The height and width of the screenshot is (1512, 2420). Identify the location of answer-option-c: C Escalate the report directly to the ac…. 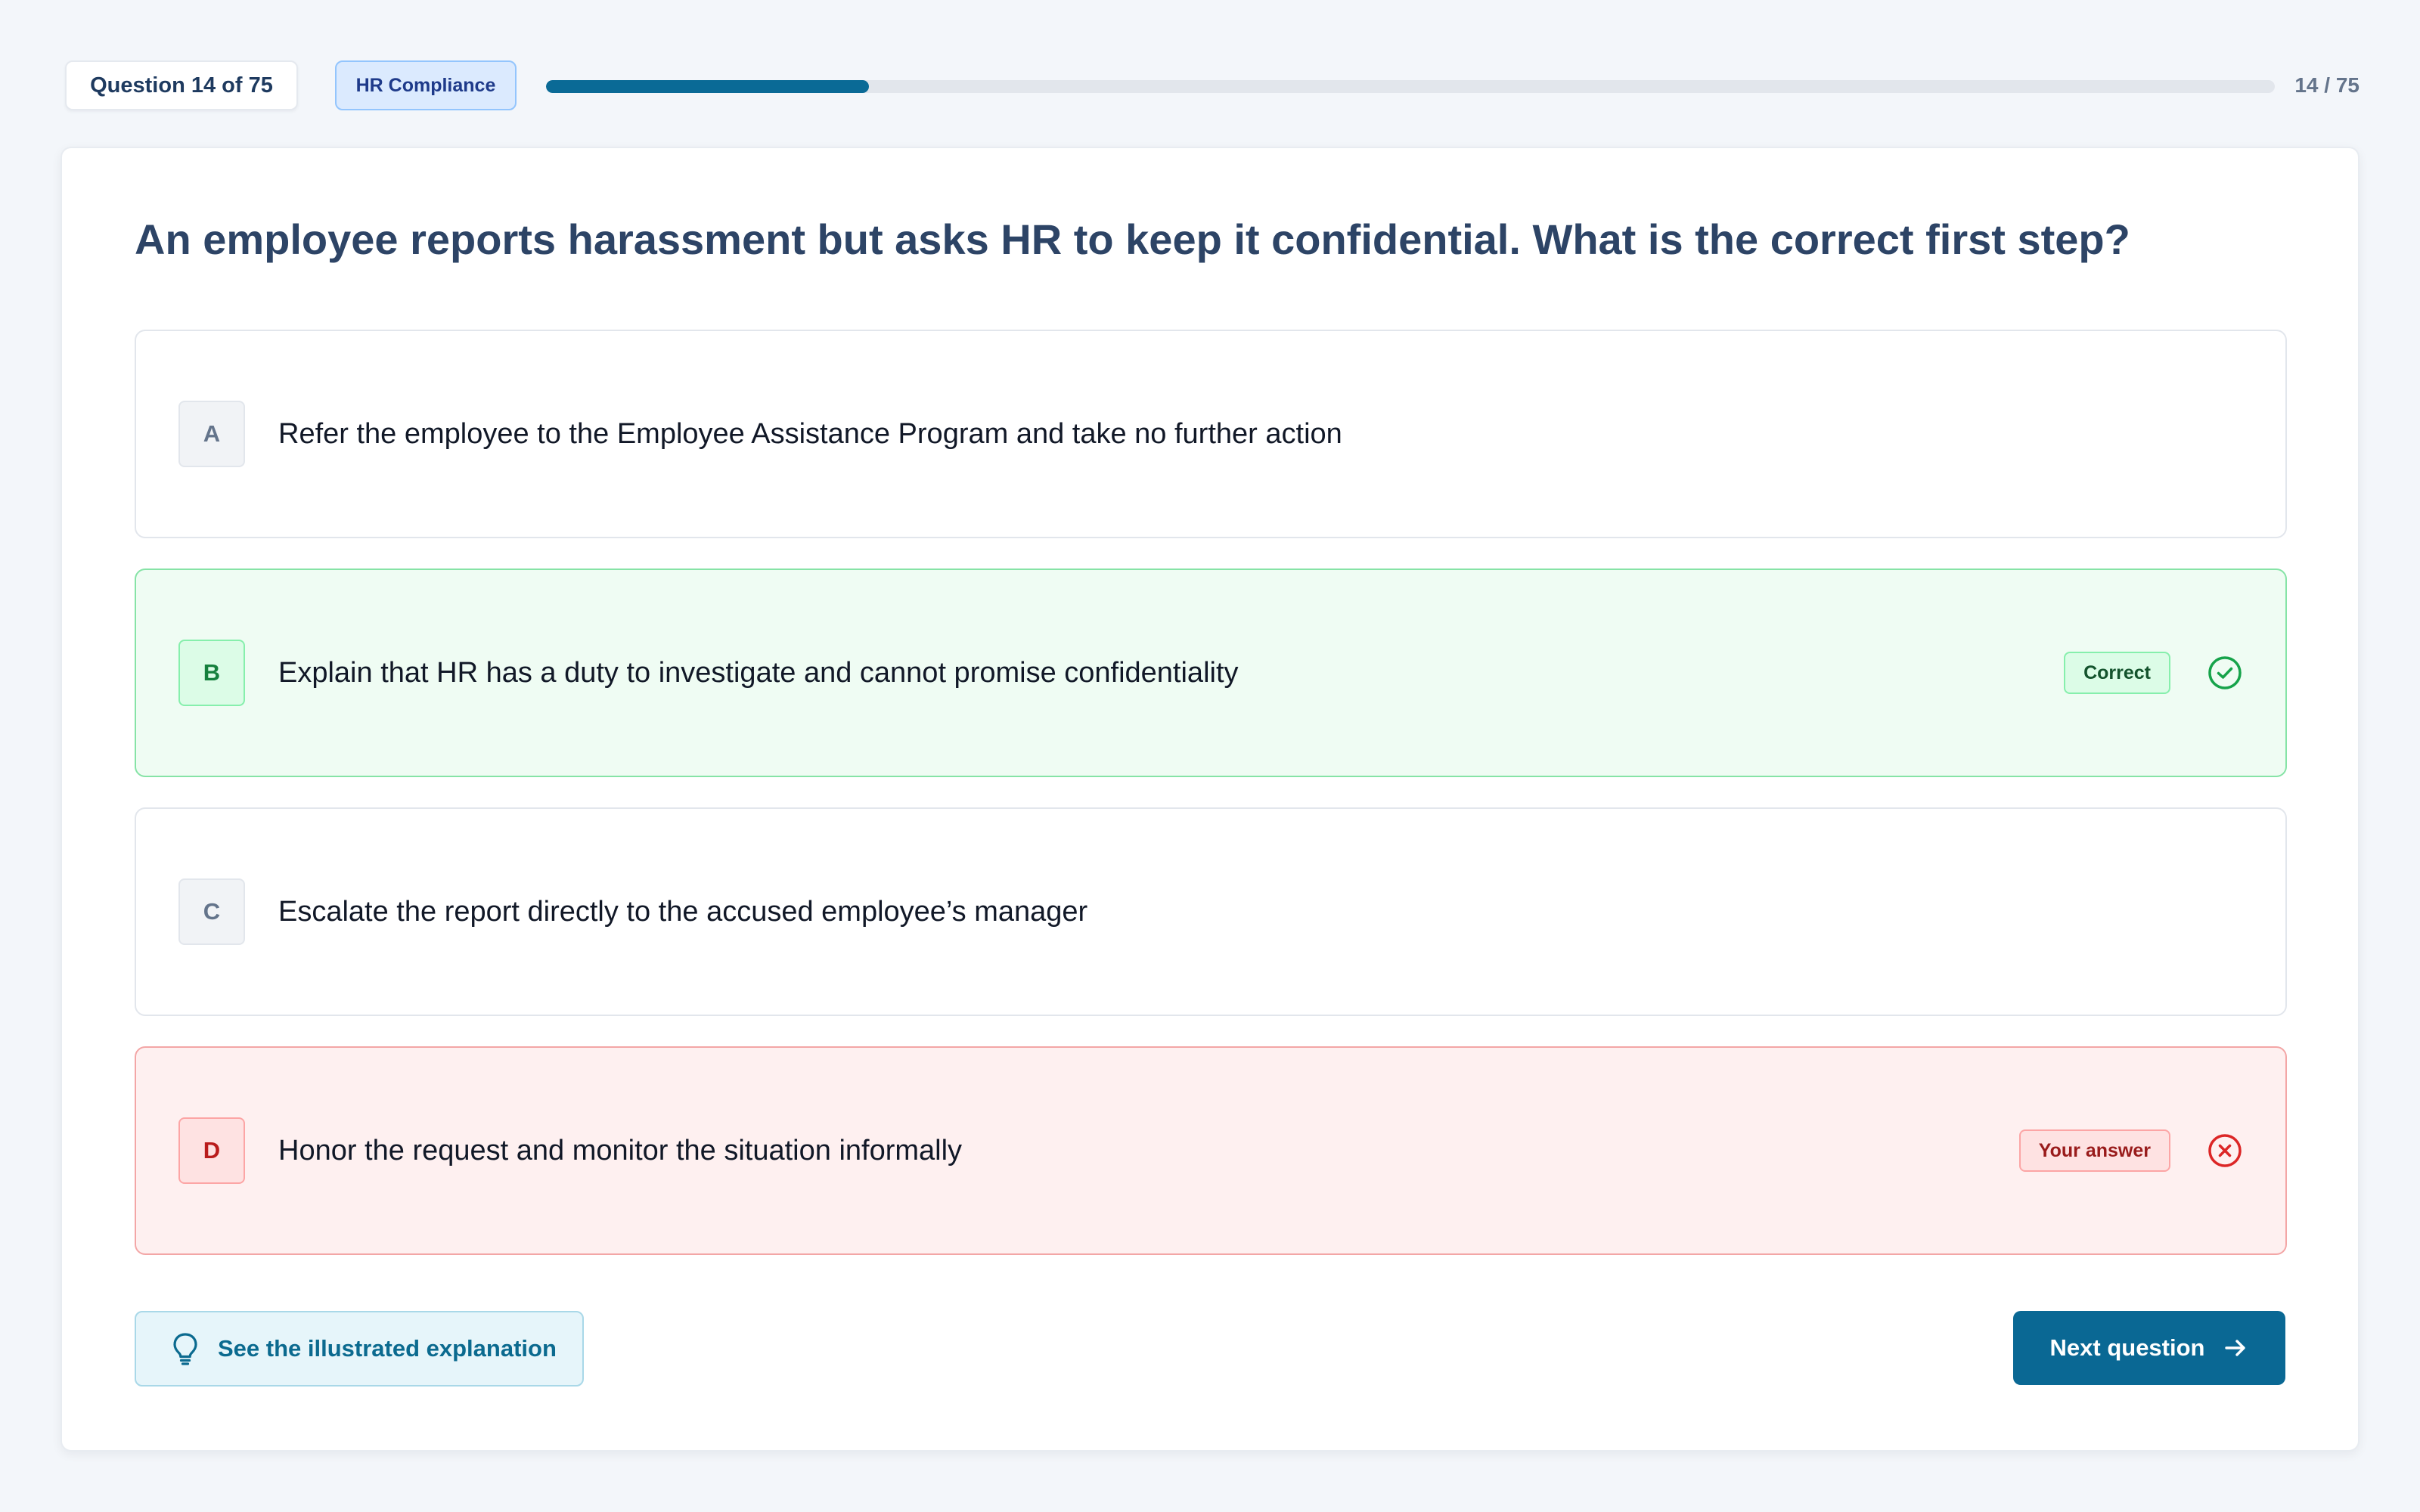
(1211, 911).